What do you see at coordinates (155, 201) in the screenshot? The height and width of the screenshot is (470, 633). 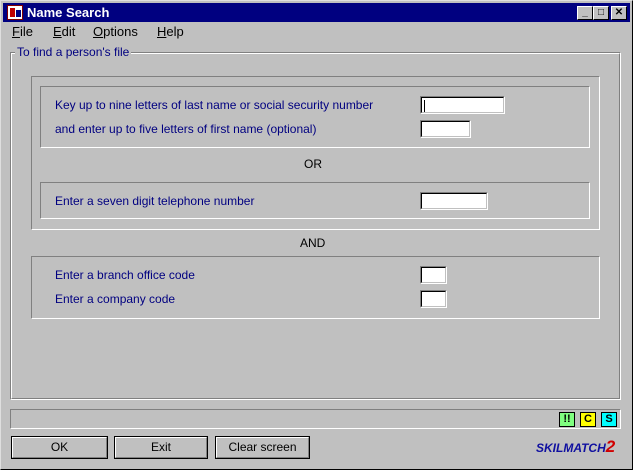 I see `phone-label: Enter a seven digit telephone number` at bounding box center [155, 201].